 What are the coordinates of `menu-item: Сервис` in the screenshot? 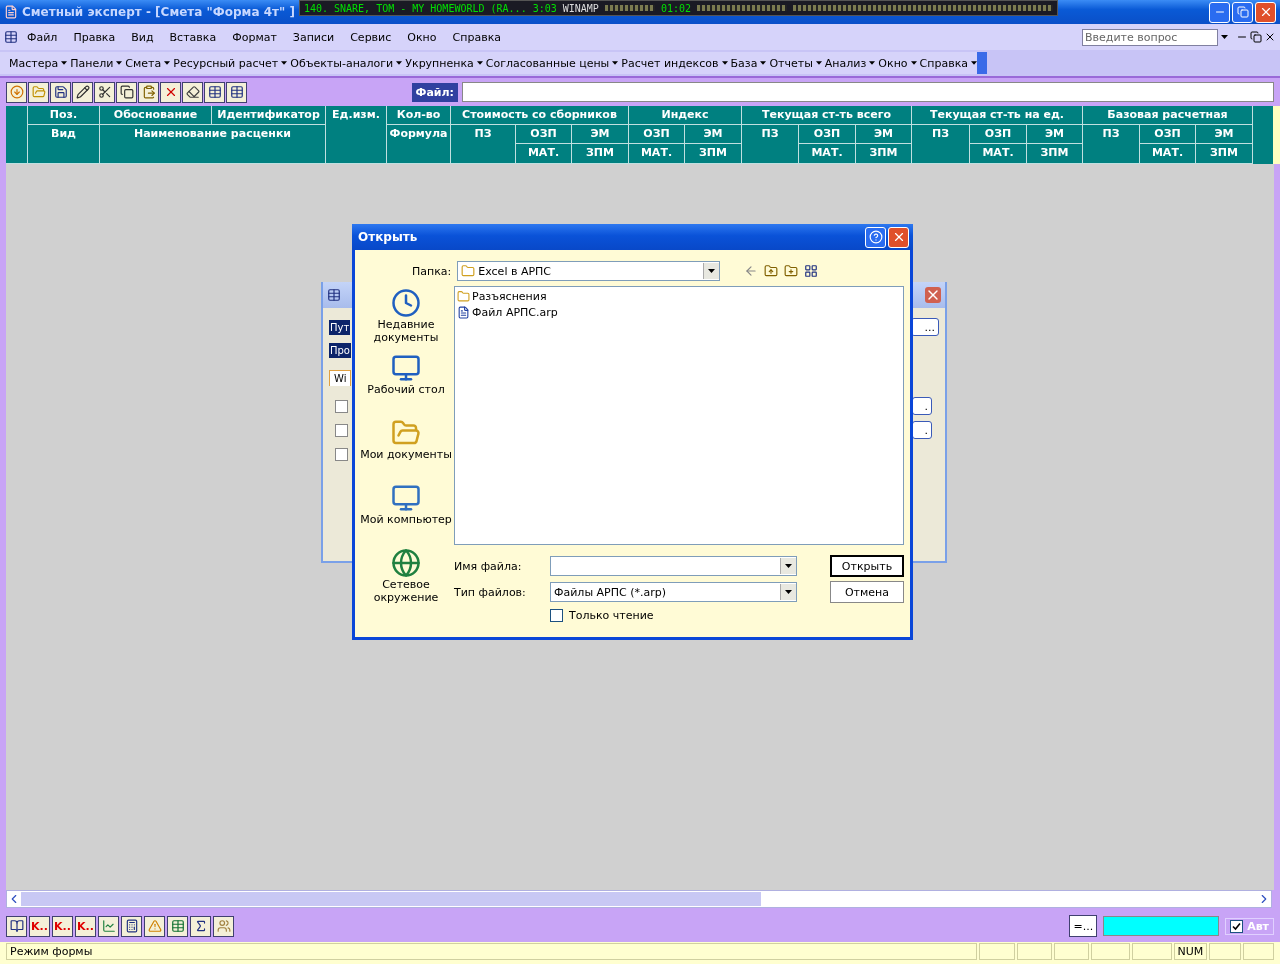 It's located at (371, 37).